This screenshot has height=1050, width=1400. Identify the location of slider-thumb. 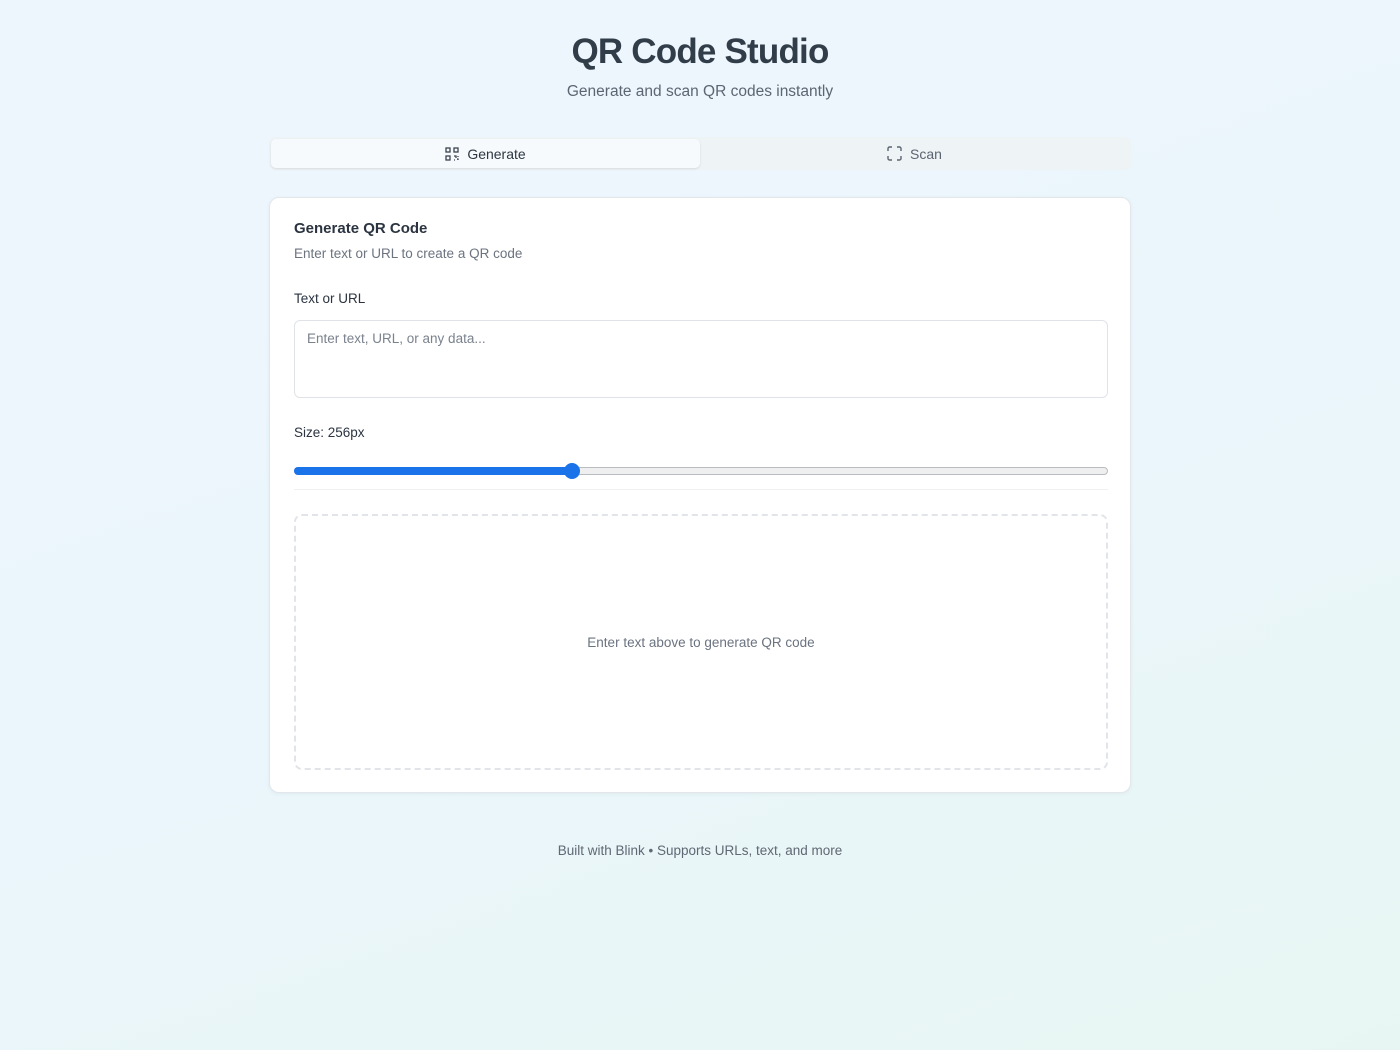
(572, 471).